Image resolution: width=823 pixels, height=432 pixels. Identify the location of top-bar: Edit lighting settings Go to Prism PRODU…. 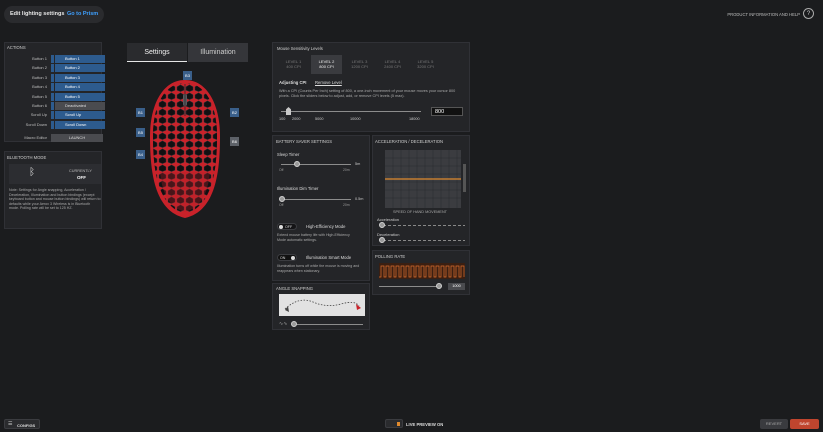
(411, 15).